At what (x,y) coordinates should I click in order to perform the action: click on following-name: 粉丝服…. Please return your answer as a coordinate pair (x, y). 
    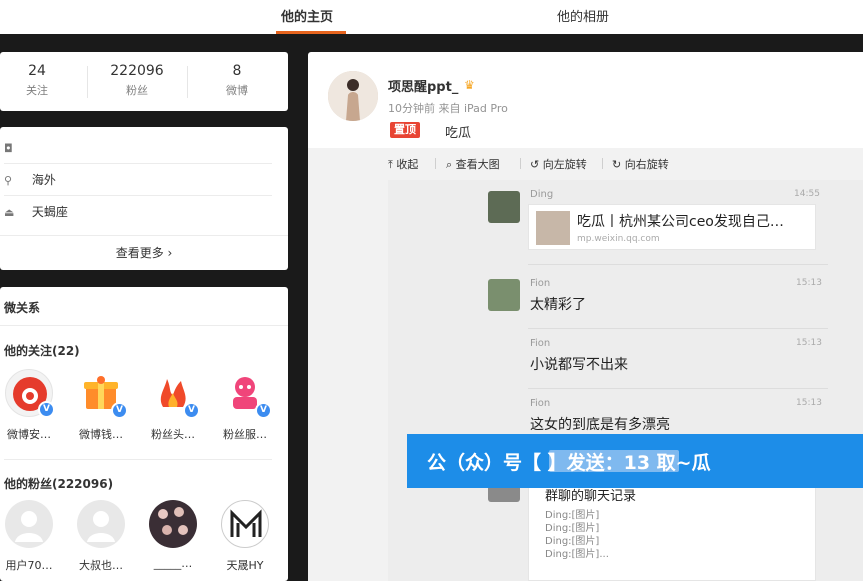
    Looking at the image, I should click on (245, 434).